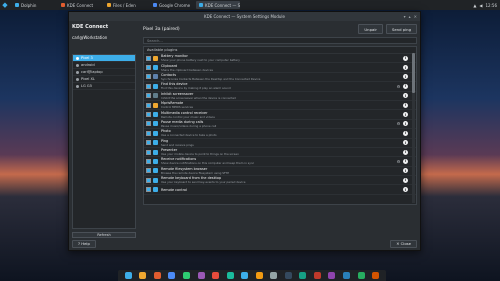 The width and height of the screenshot is (500, 281). I want to click on device-list-item: LG G5, so click(104, 86).